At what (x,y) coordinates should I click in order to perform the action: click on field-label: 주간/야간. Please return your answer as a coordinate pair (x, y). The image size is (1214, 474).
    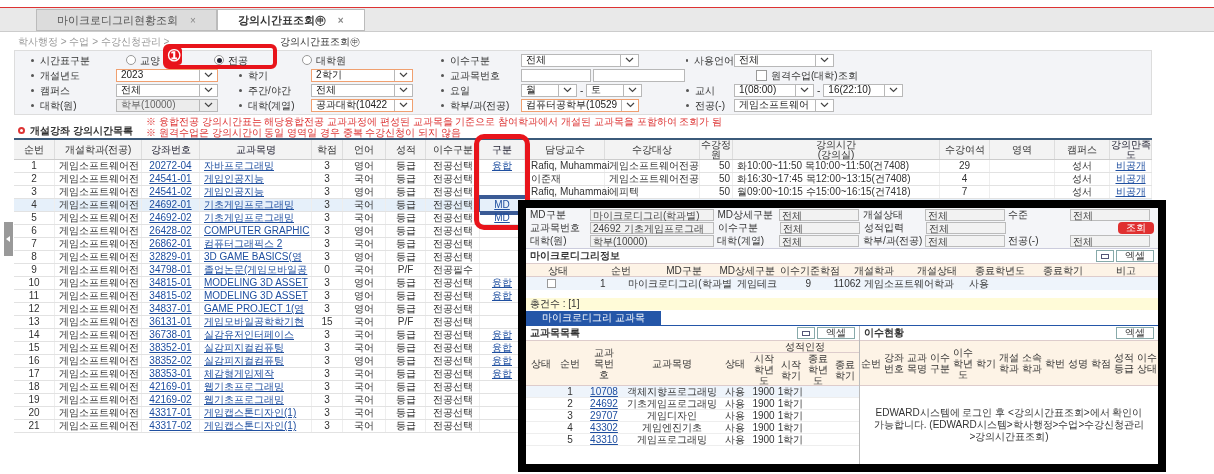
    Looking at the image, I should click on (275, 90).